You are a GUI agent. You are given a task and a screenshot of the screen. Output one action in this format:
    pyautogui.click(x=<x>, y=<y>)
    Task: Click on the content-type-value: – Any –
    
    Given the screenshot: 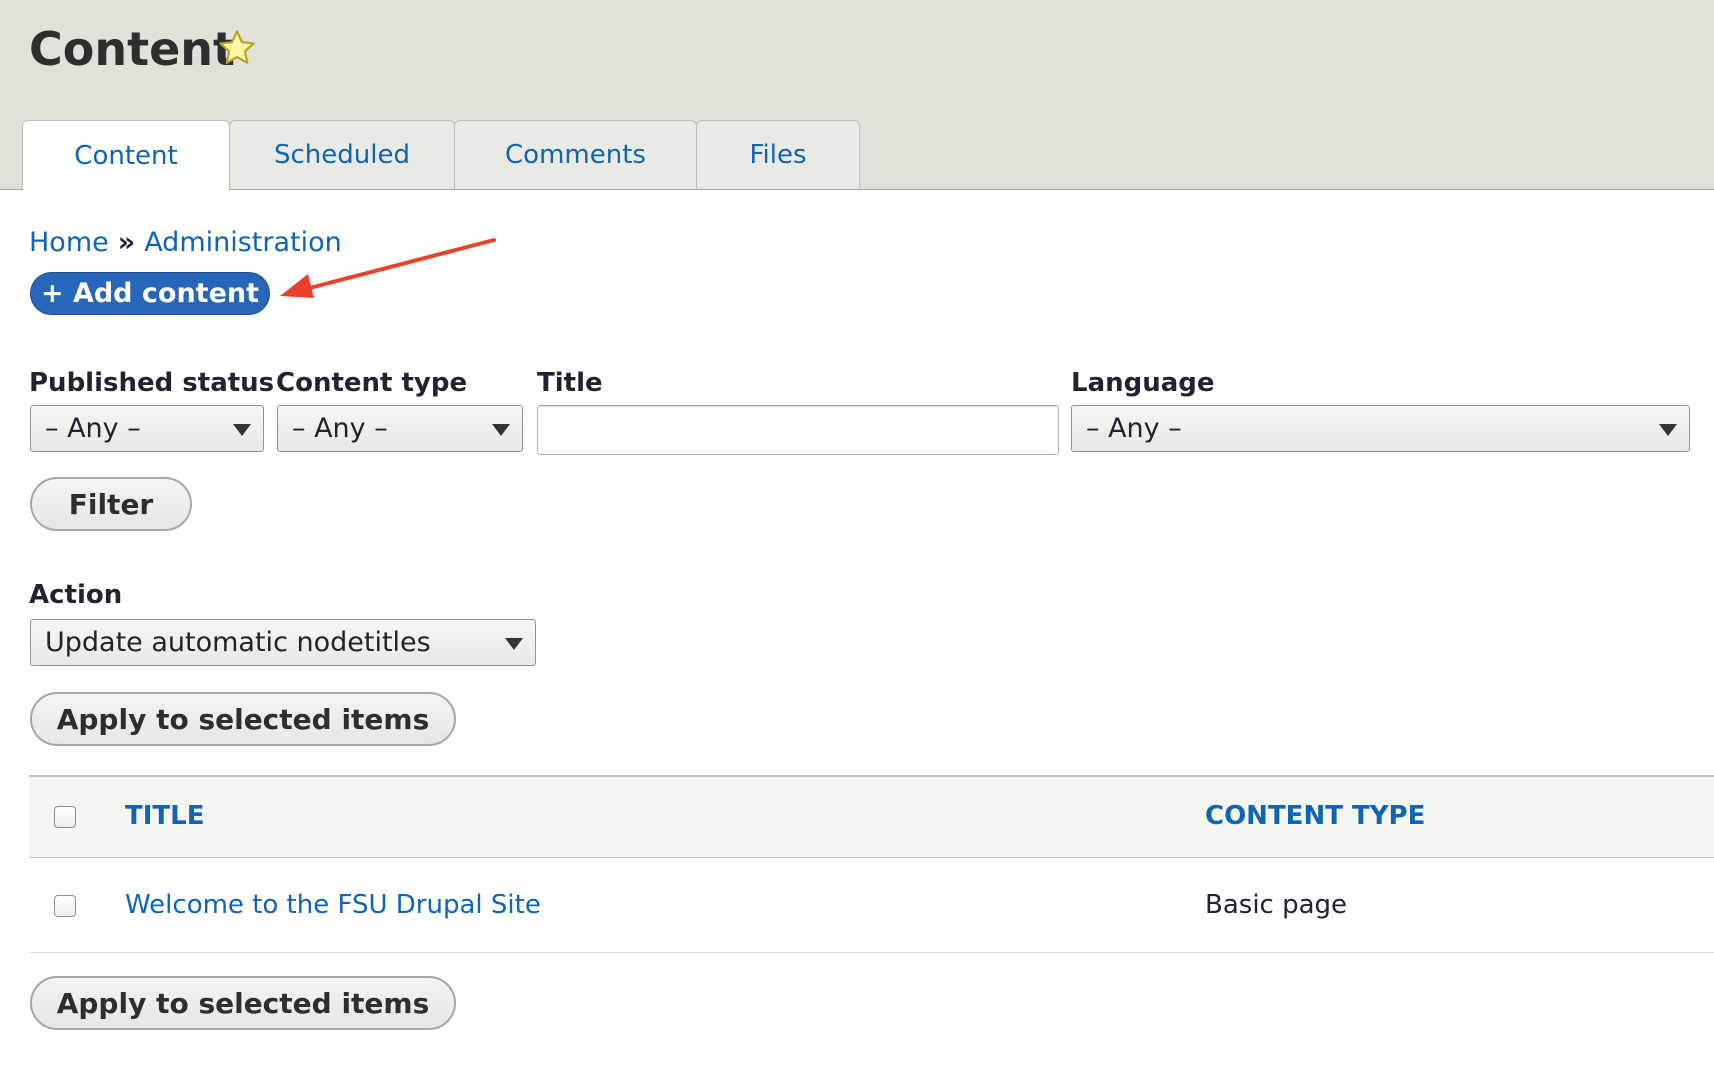 What is the action you would take?
    pyautogui.click(x=340, y=428)
    